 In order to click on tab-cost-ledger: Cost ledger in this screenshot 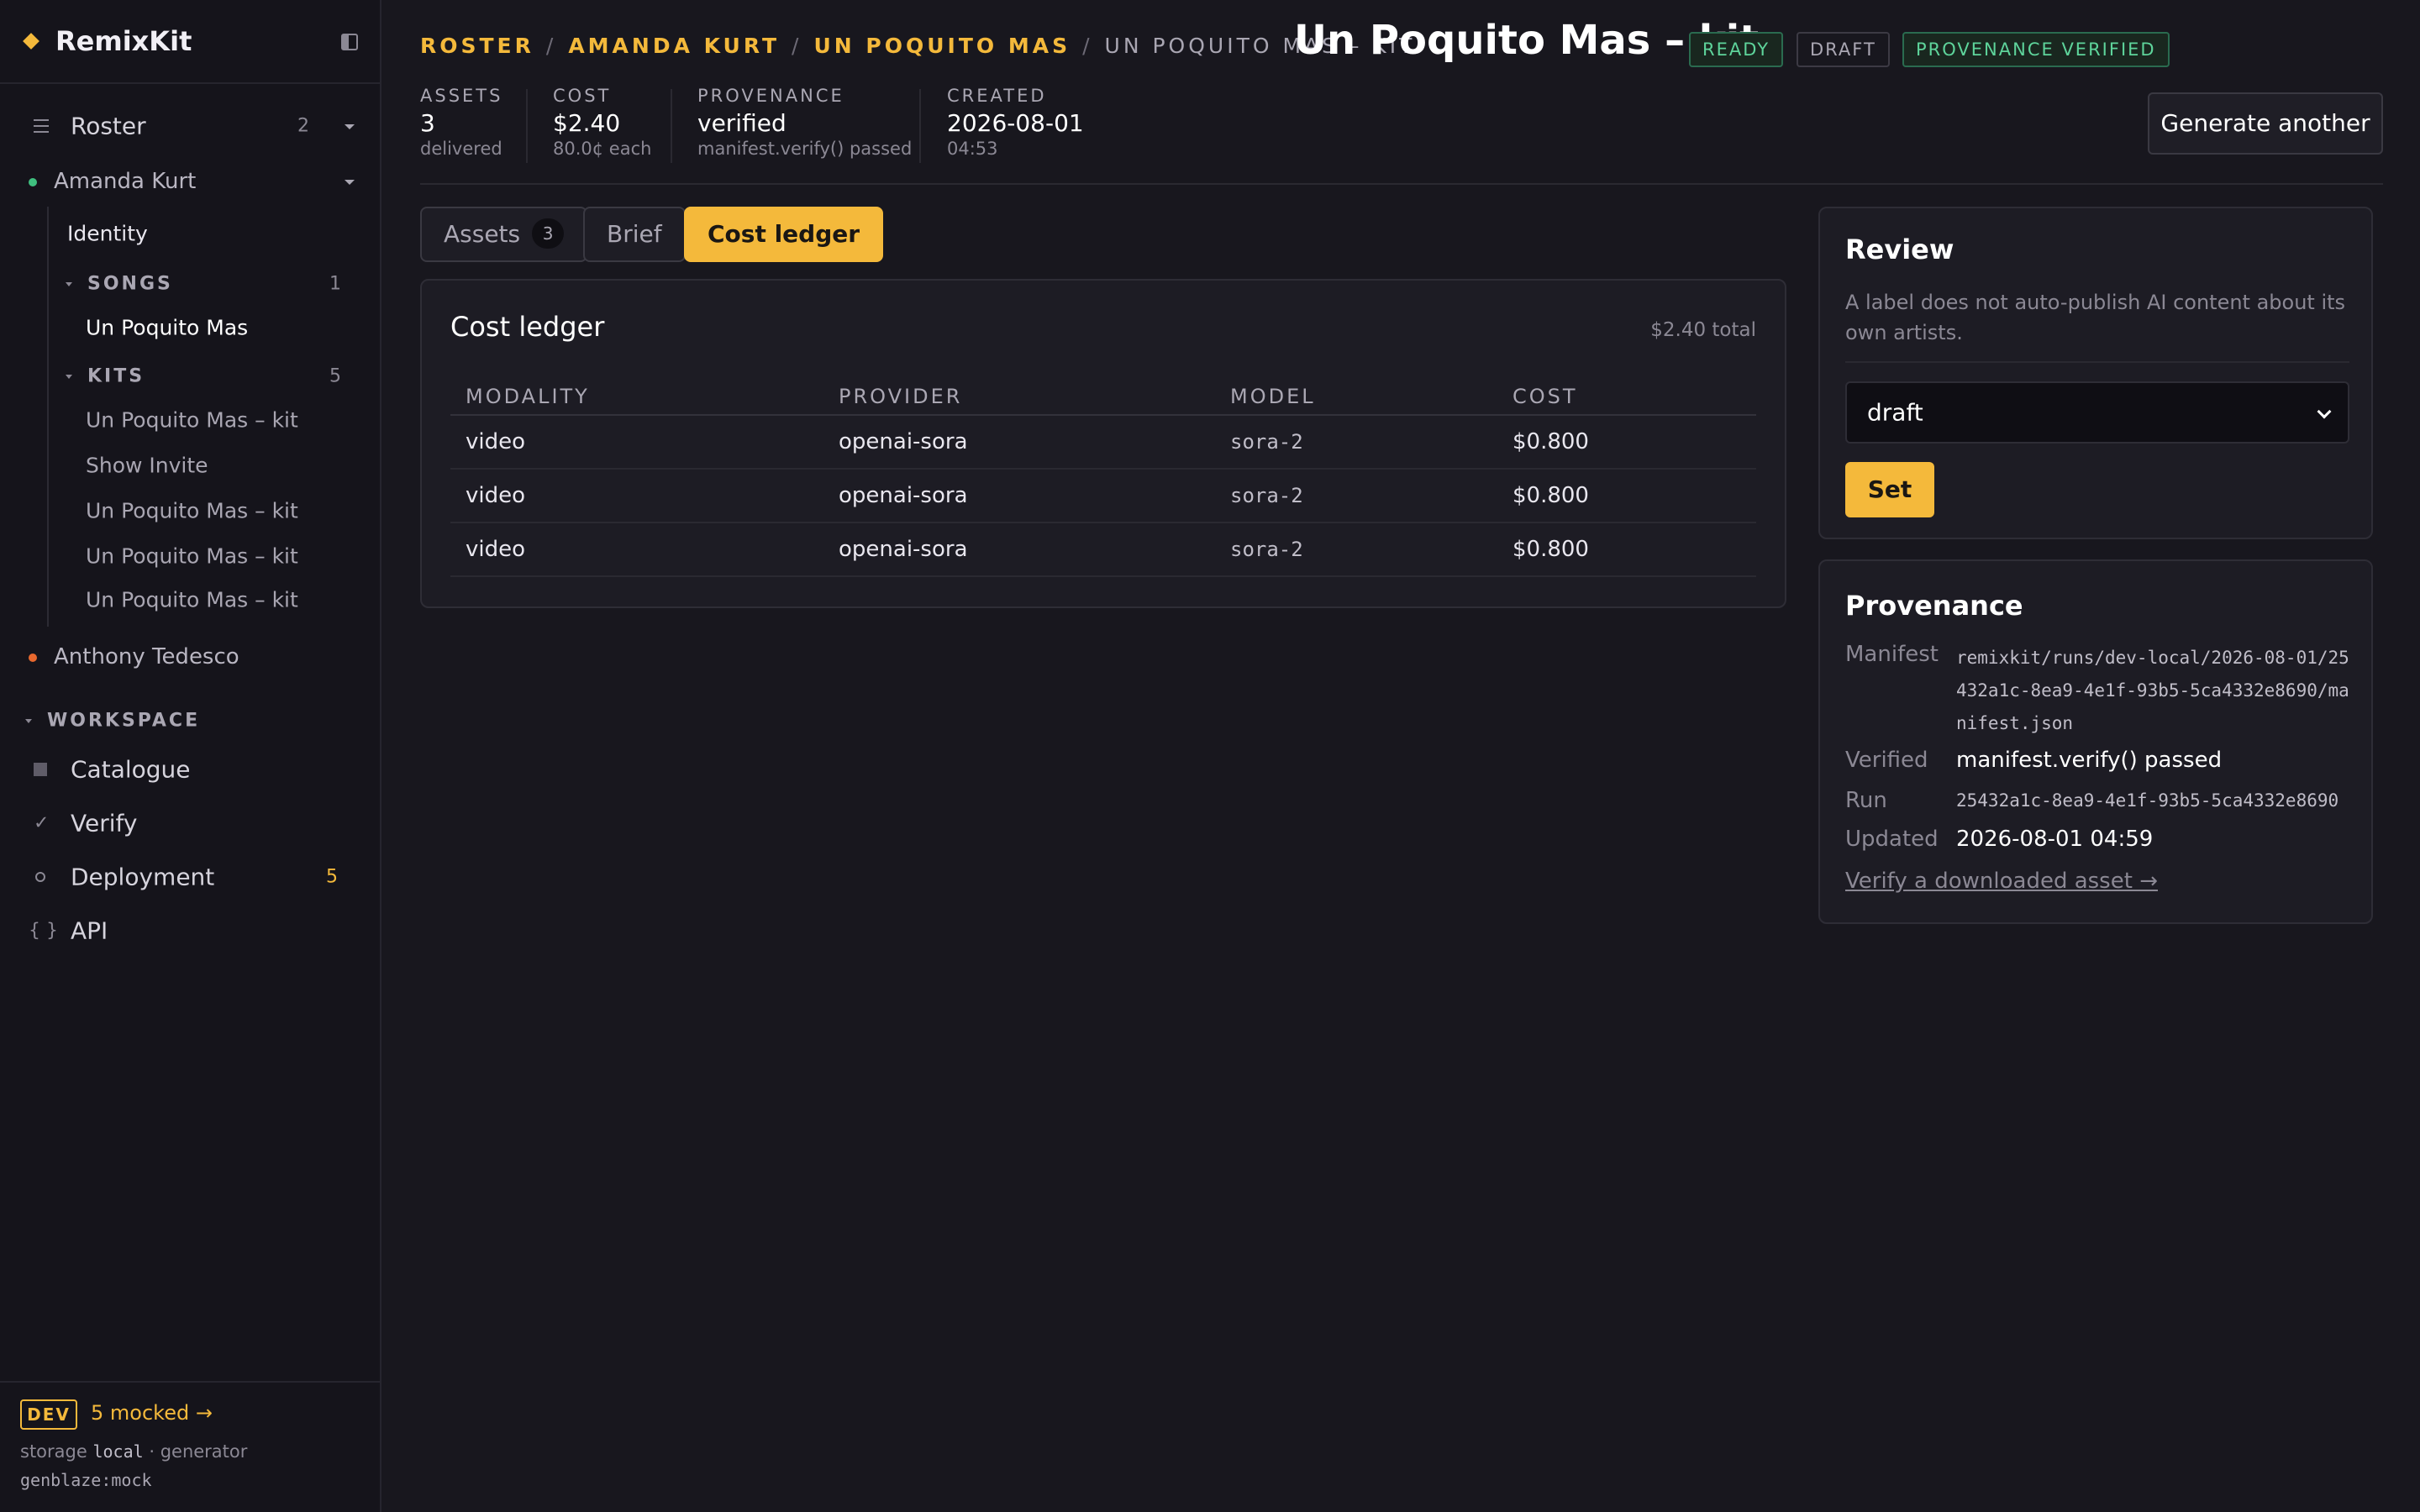, I will do `click(784, 234)`.